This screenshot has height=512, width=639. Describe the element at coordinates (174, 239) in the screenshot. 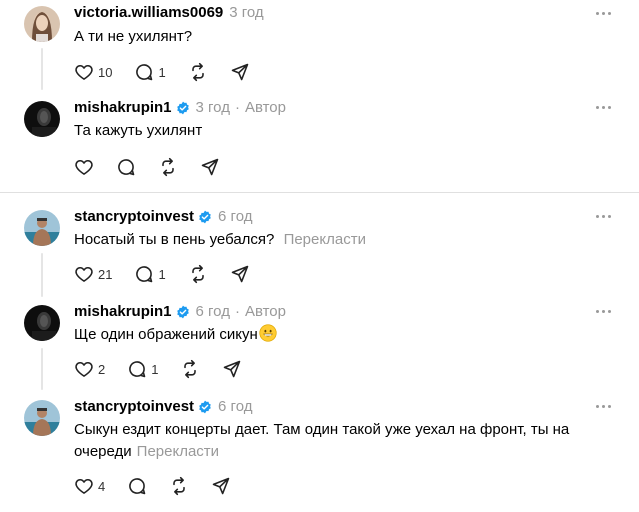

I see `comment-text: Носатый ты в пень уебался?` at that location.